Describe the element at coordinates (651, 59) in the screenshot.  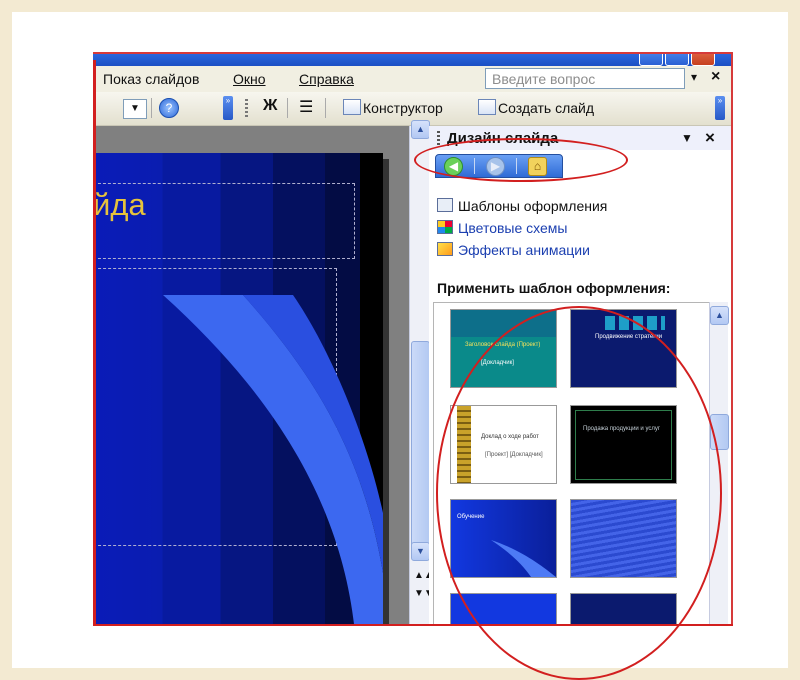
I see `minimize-button` at that location.